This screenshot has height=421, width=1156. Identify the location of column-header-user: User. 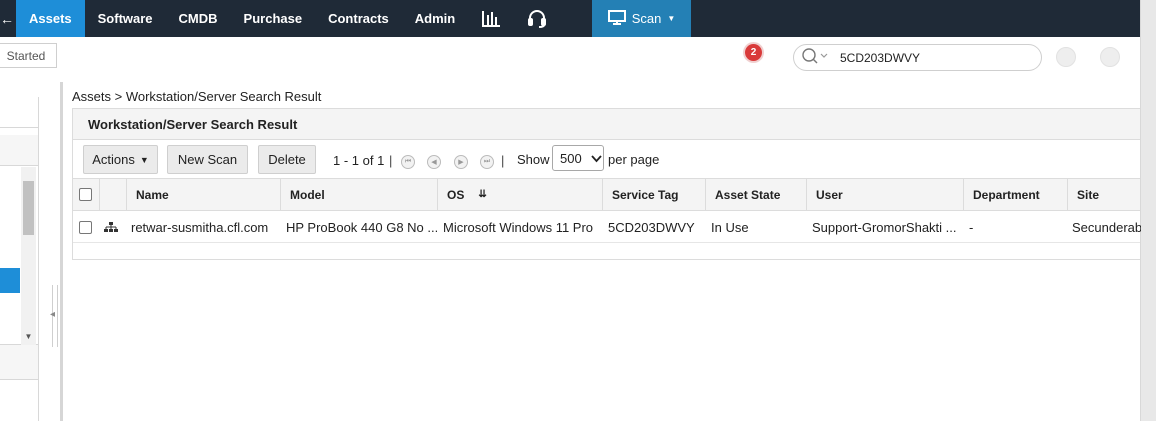
(884, 194).